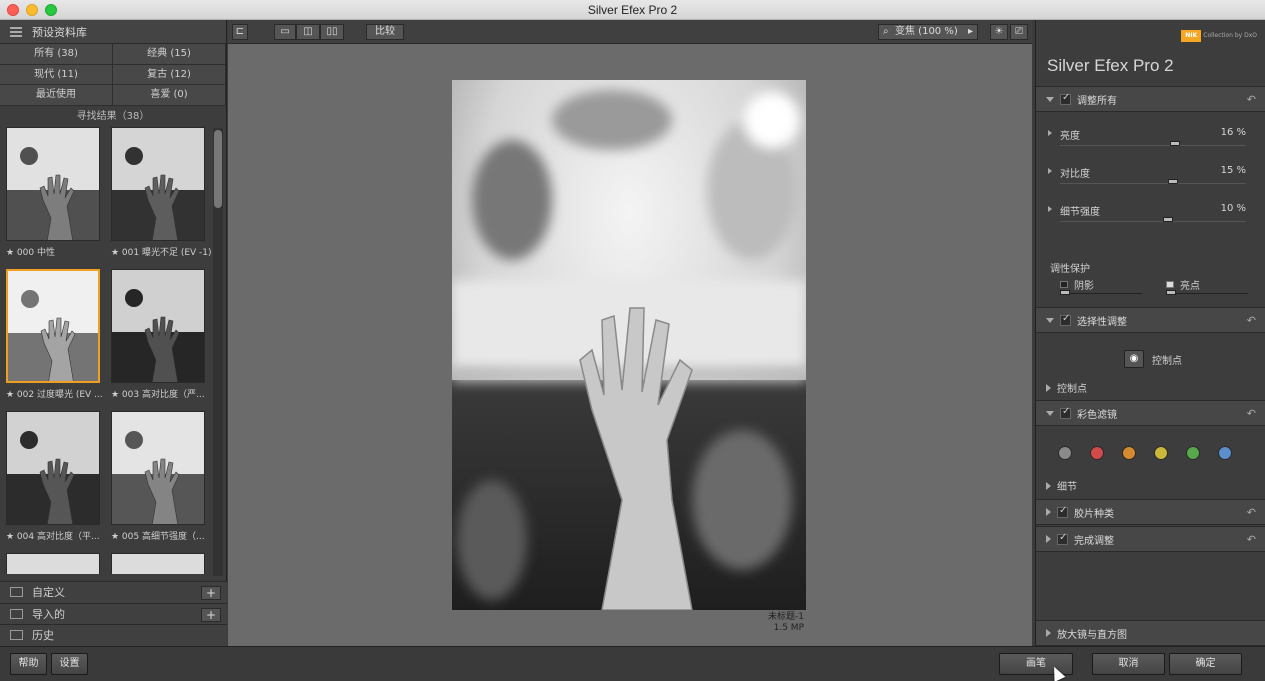 The image size is (1265, 681). Describe the element at coordinates (1062, 538) in the screenshot. I see `finishing-checkbox` at that location.